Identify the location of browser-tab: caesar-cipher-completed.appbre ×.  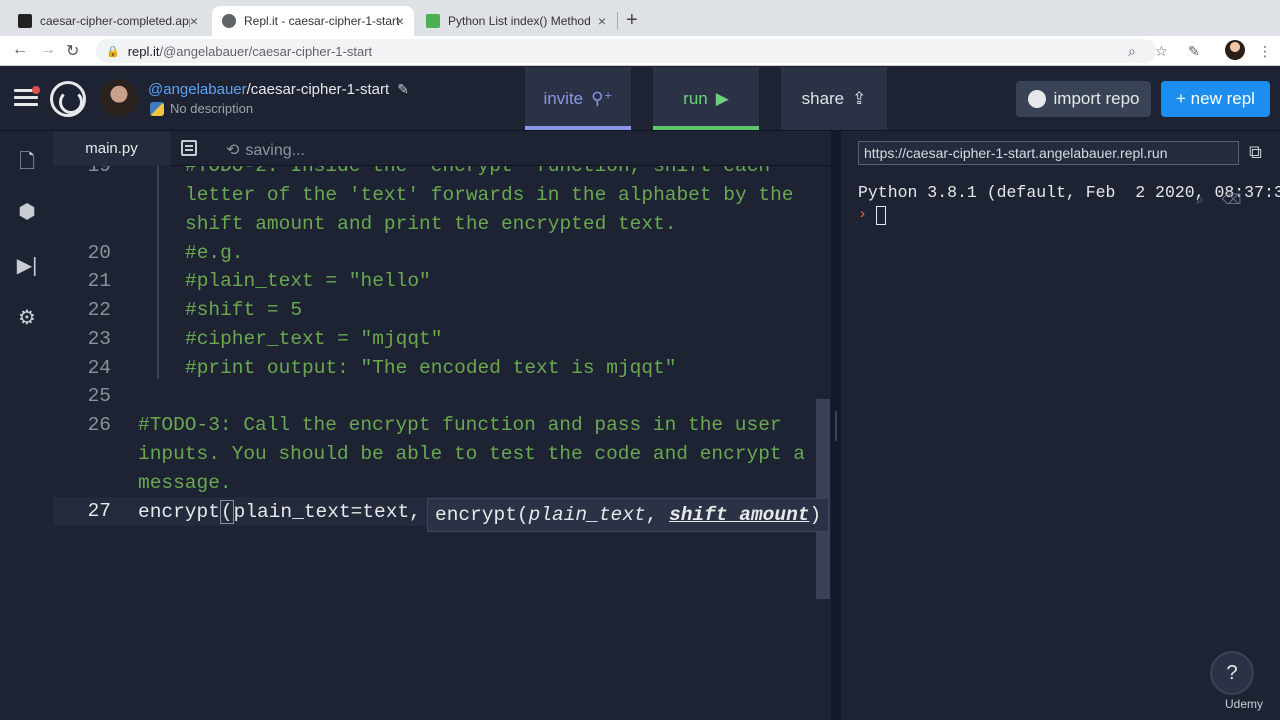
(108, 21).